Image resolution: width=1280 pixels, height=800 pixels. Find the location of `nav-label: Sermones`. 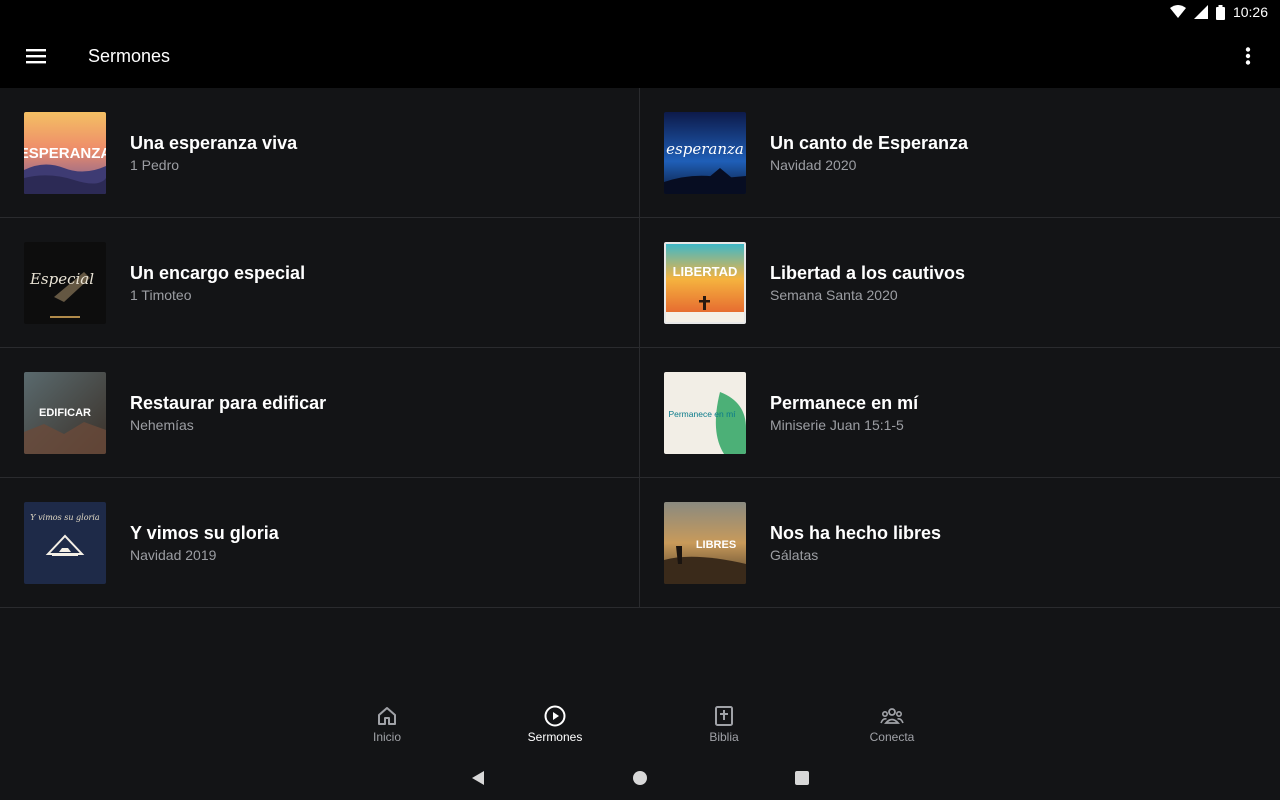

nav-label: Sermones is located at coordinates (555, 737).